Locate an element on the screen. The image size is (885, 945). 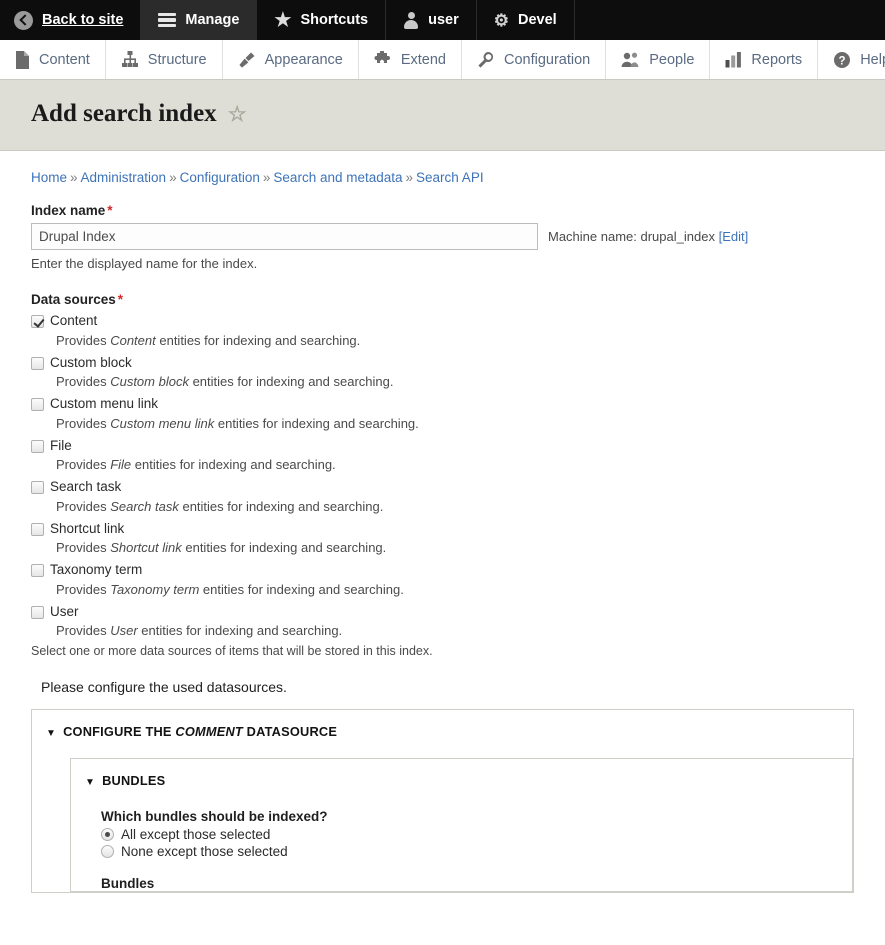
admin-menu-item-people: People is located at coordinates (658, 59).